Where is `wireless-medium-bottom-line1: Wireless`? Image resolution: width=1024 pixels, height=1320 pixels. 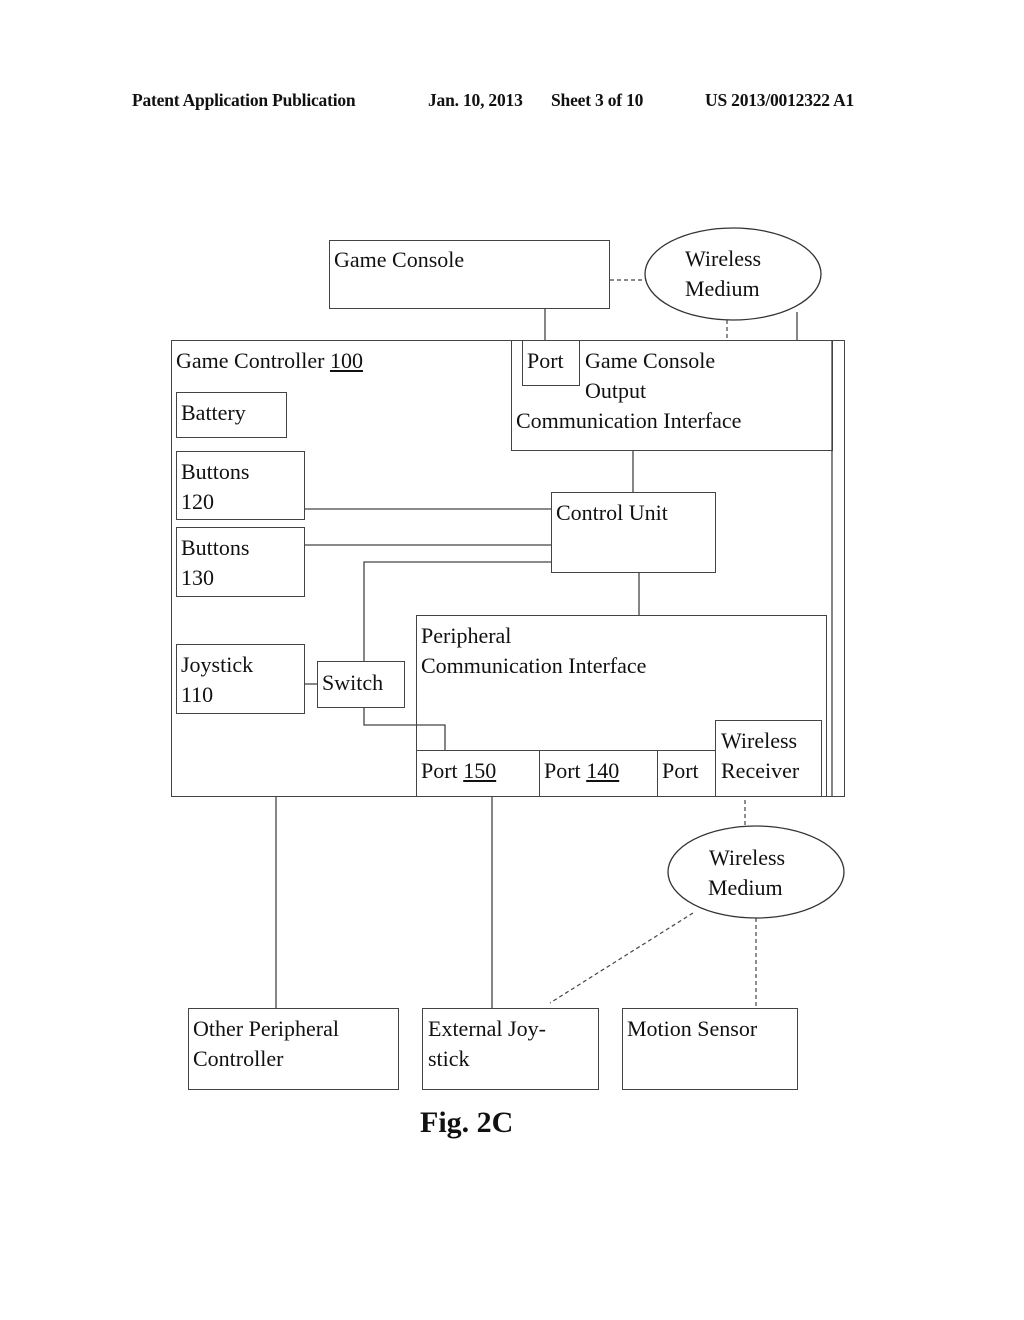 wireless-medium-bottom-line1: Wireless is located at coordinates (747, 857).